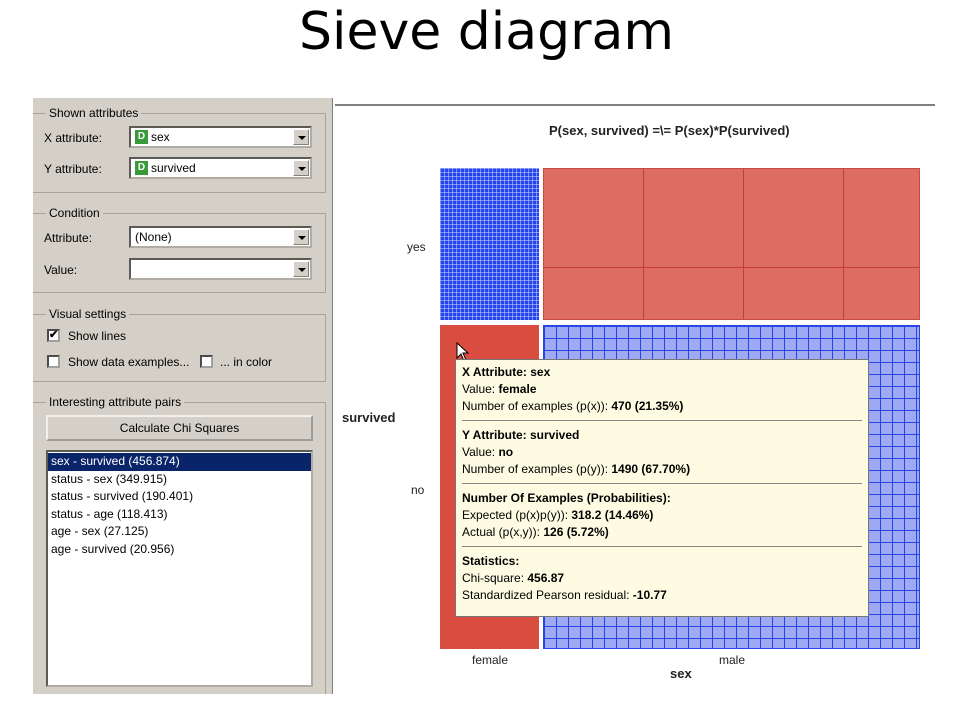 Image resolution: width=973 pixels, height=701 pixels. I want to click on condition-group: Condition Attribute: (None) Value:, so click(179, 249).